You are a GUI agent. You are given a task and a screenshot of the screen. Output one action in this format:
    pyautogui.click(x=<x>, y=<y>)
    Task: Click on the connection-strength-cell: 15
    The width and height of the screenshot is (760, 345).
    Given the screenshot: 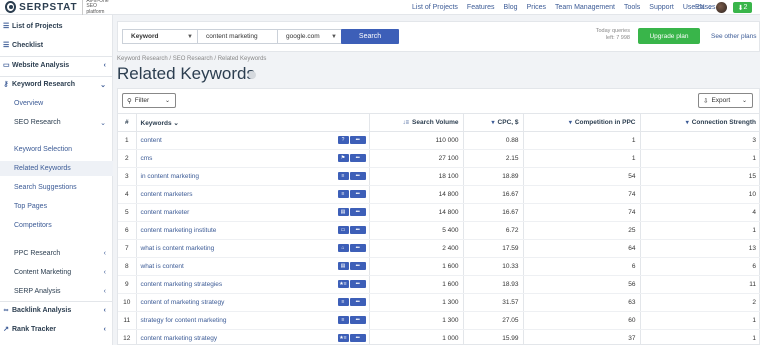 What is the action you would take?
    pyautogui.click(x=700, y=176)
    